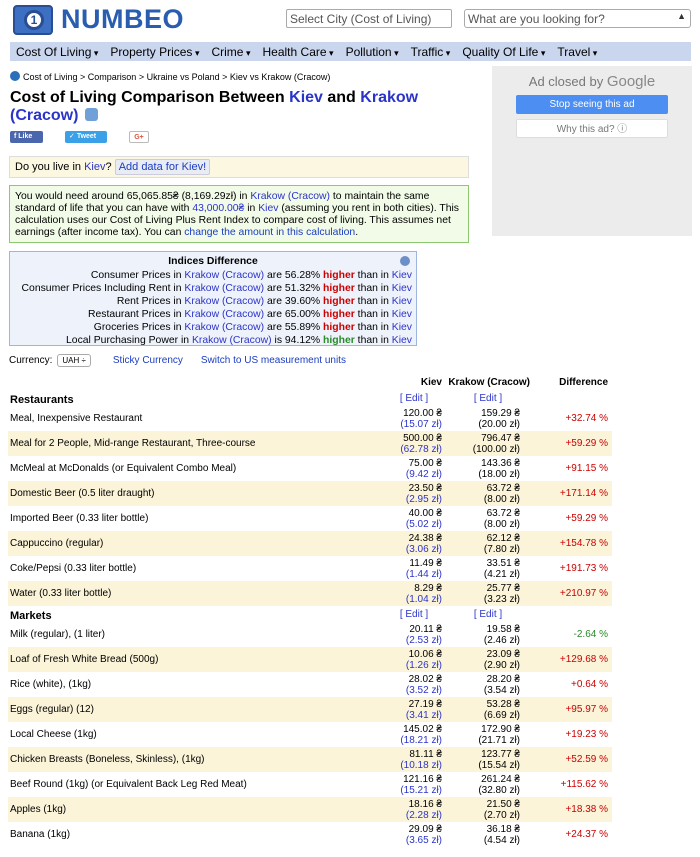  I want to click on nav-item-travel: Travel ▾, so click(577, 52).